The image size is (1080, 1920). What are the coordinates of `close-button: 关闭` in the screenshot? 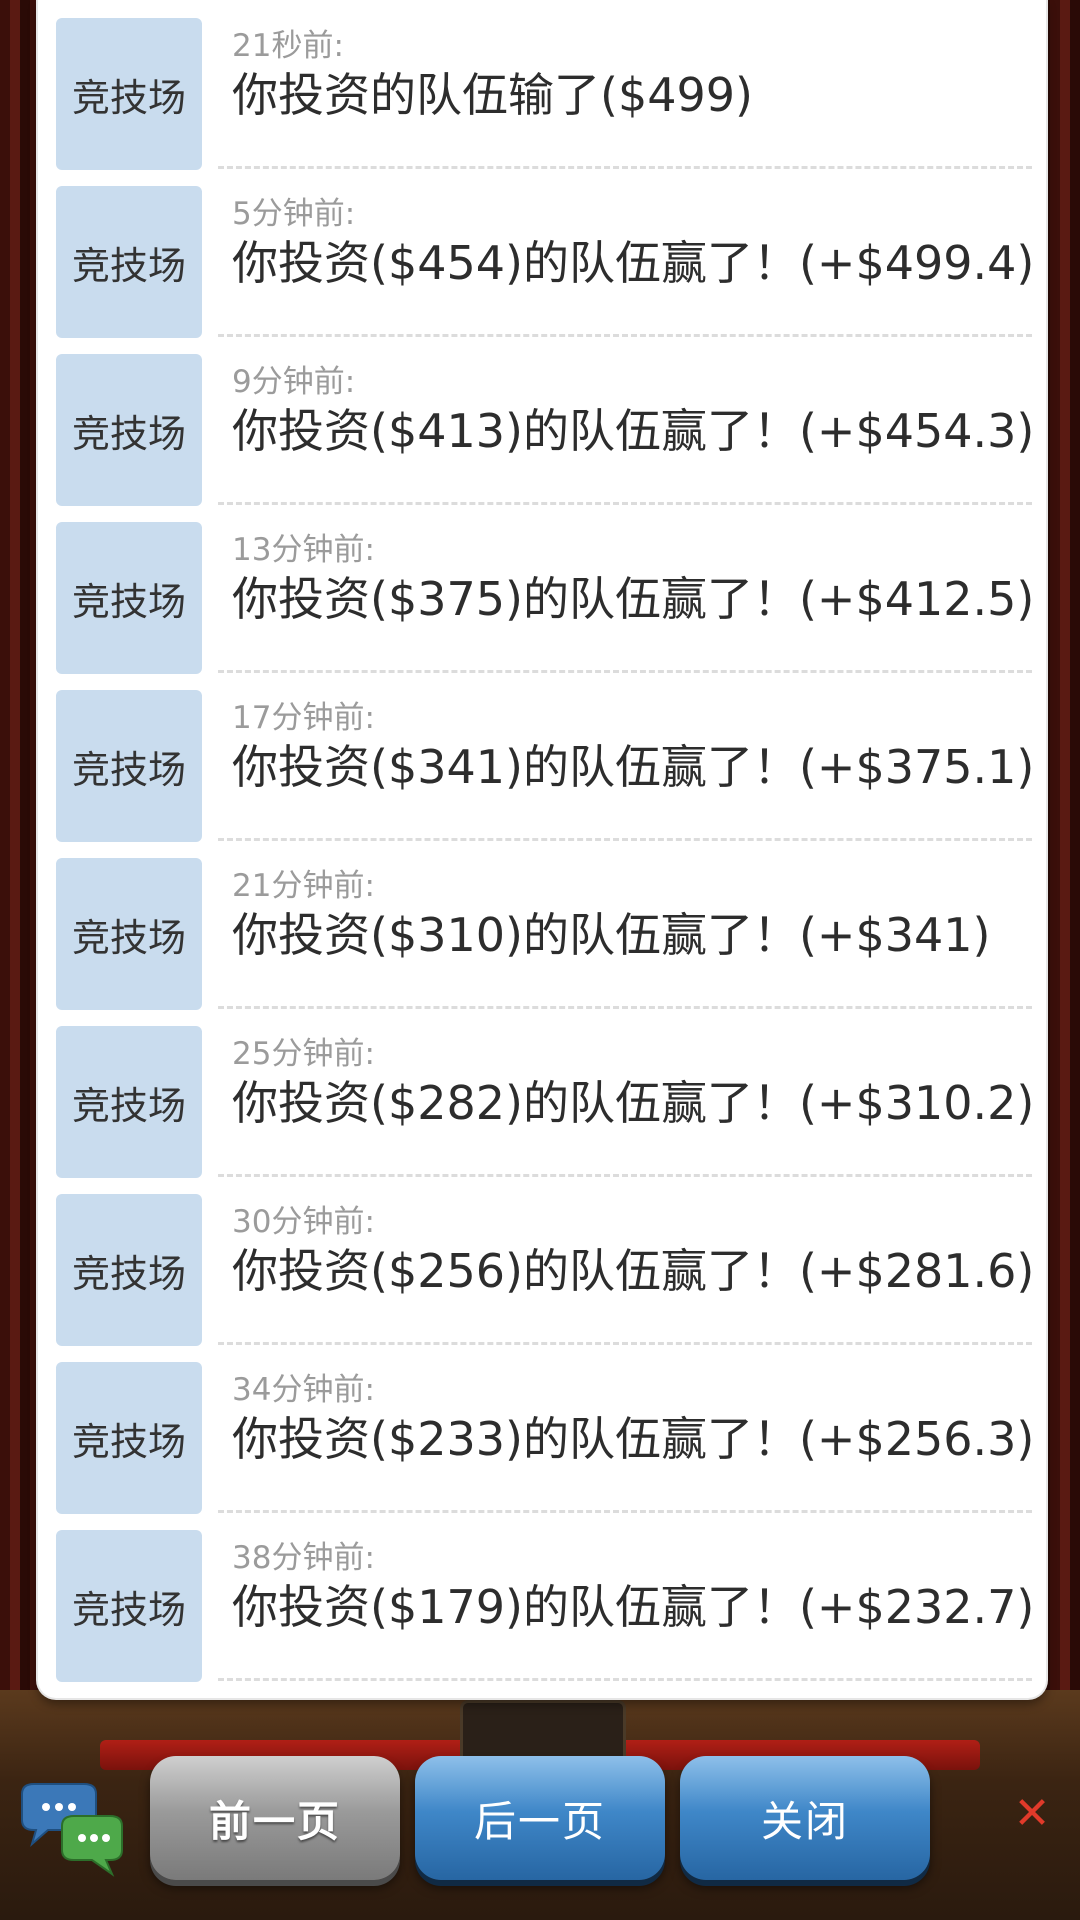 It's located at (805, 1818).